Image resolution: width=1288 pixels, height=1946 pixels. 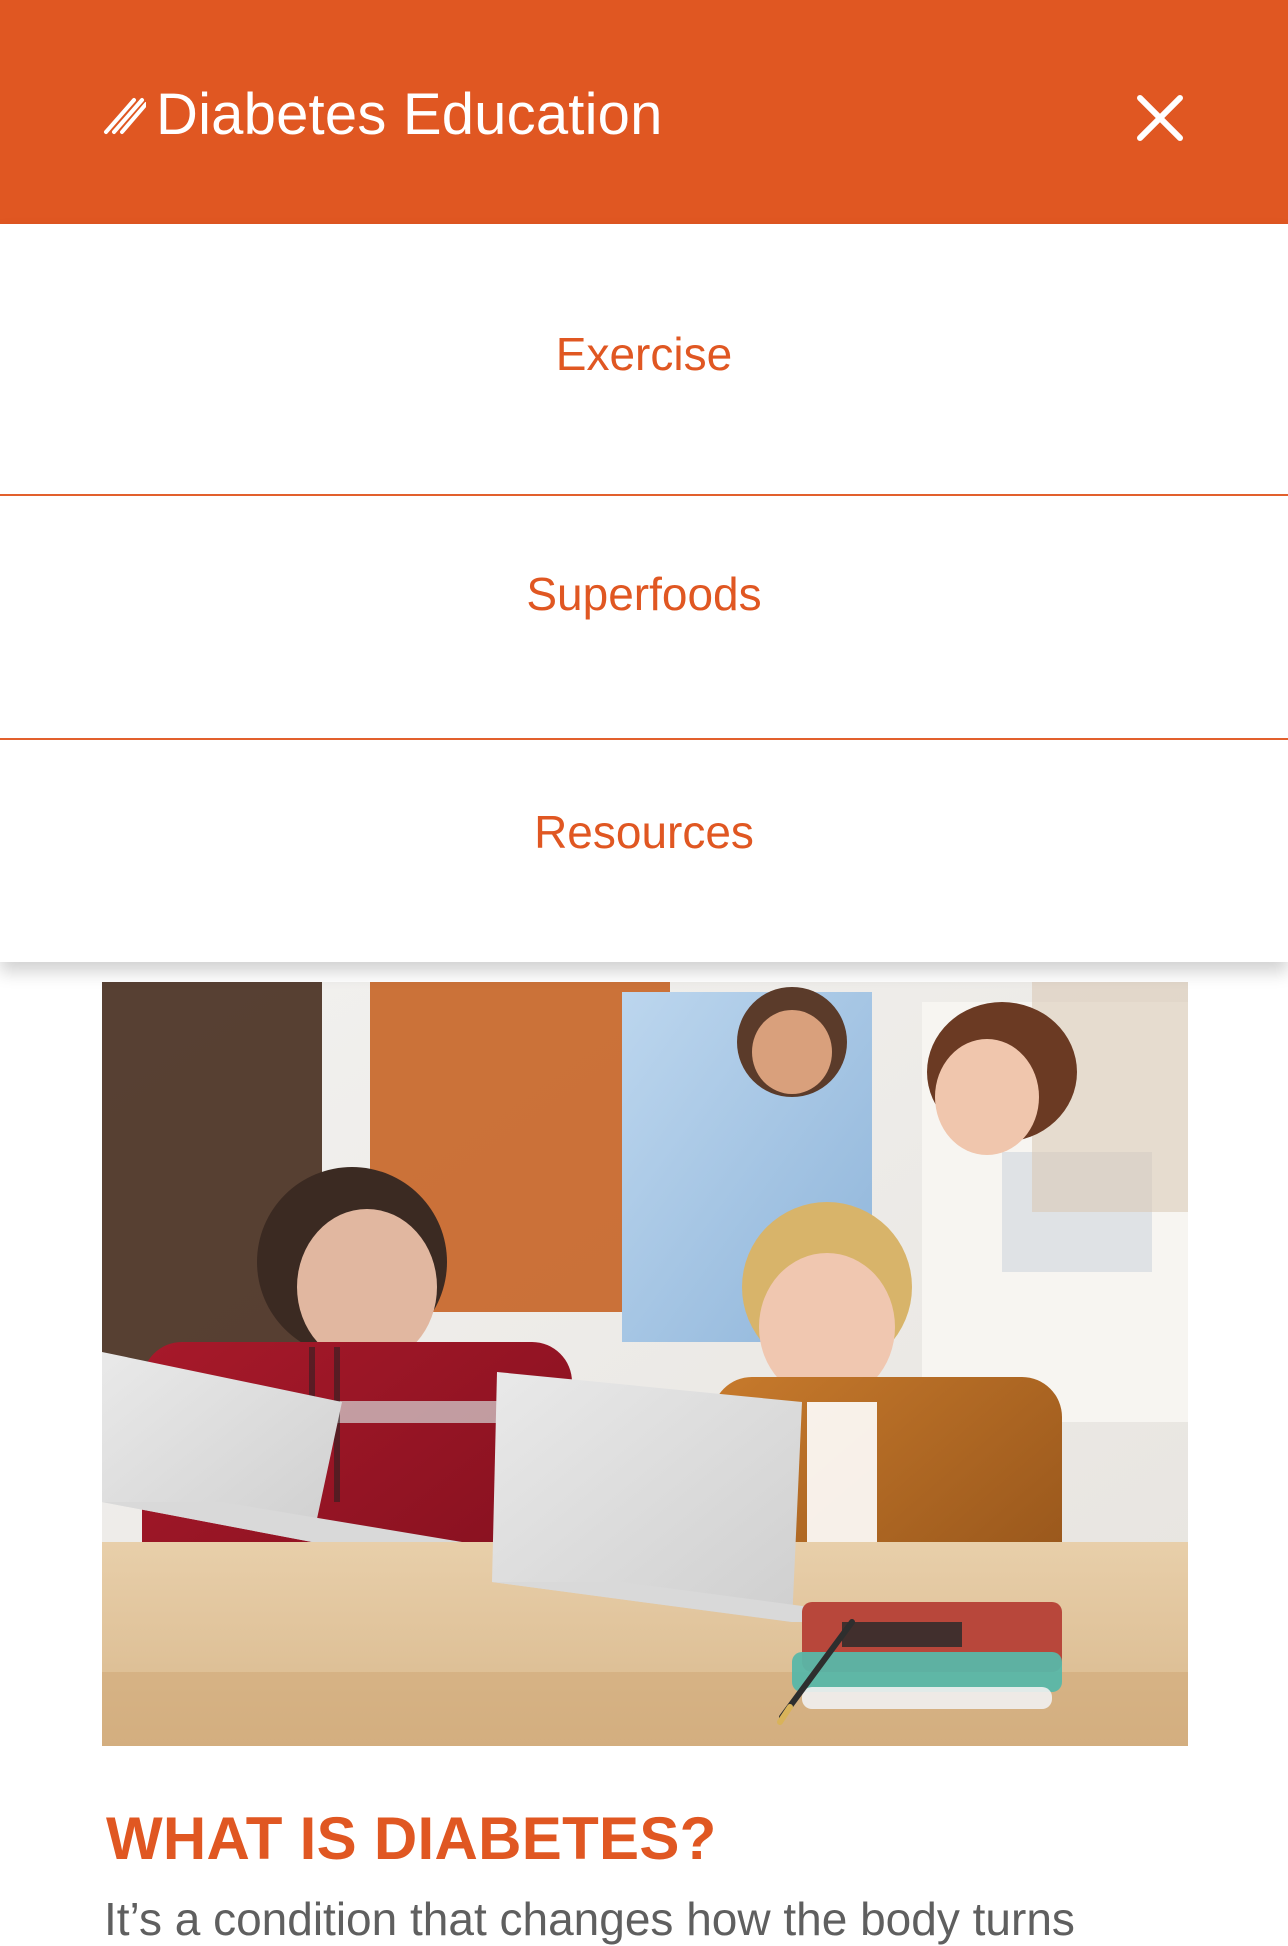 I want to click on slashes-logo-icon, so click(x=125, y=116).